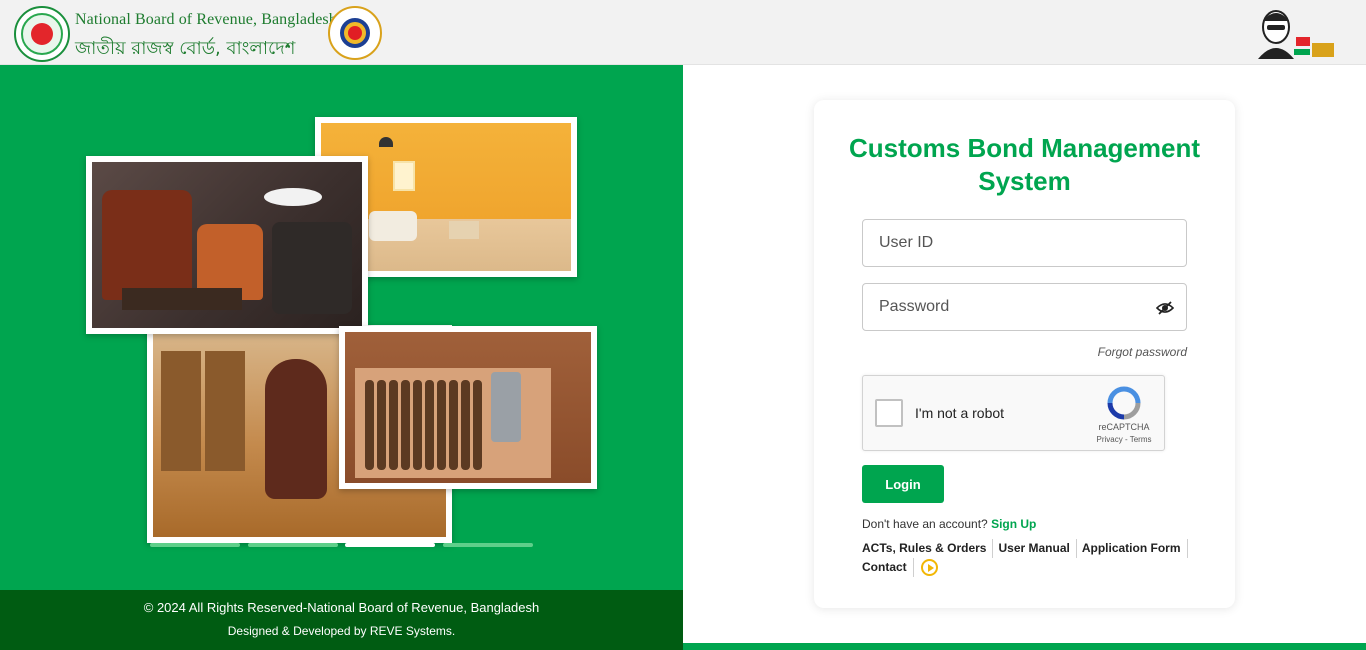 This screenshot has width=1366, height=650. What do you see at coordinates (889, 413) in the screenshot?
I see `recaptcha-checkbox` at bounding box center [889, 413].